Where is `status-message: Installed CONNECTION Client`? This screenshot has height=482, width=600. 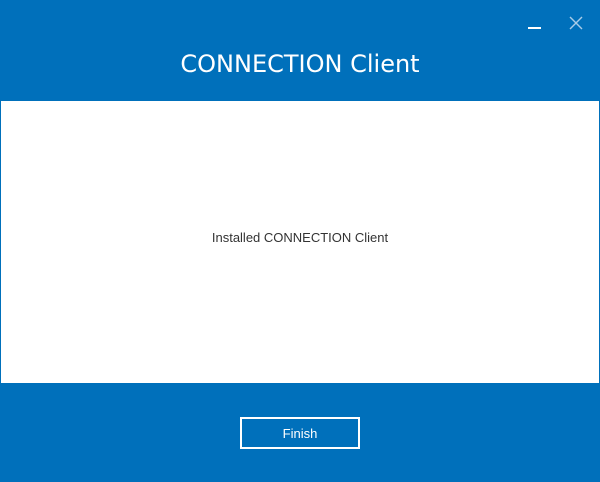 status-message: Installed CONNECTION Client is located at coordinates (300, 237).